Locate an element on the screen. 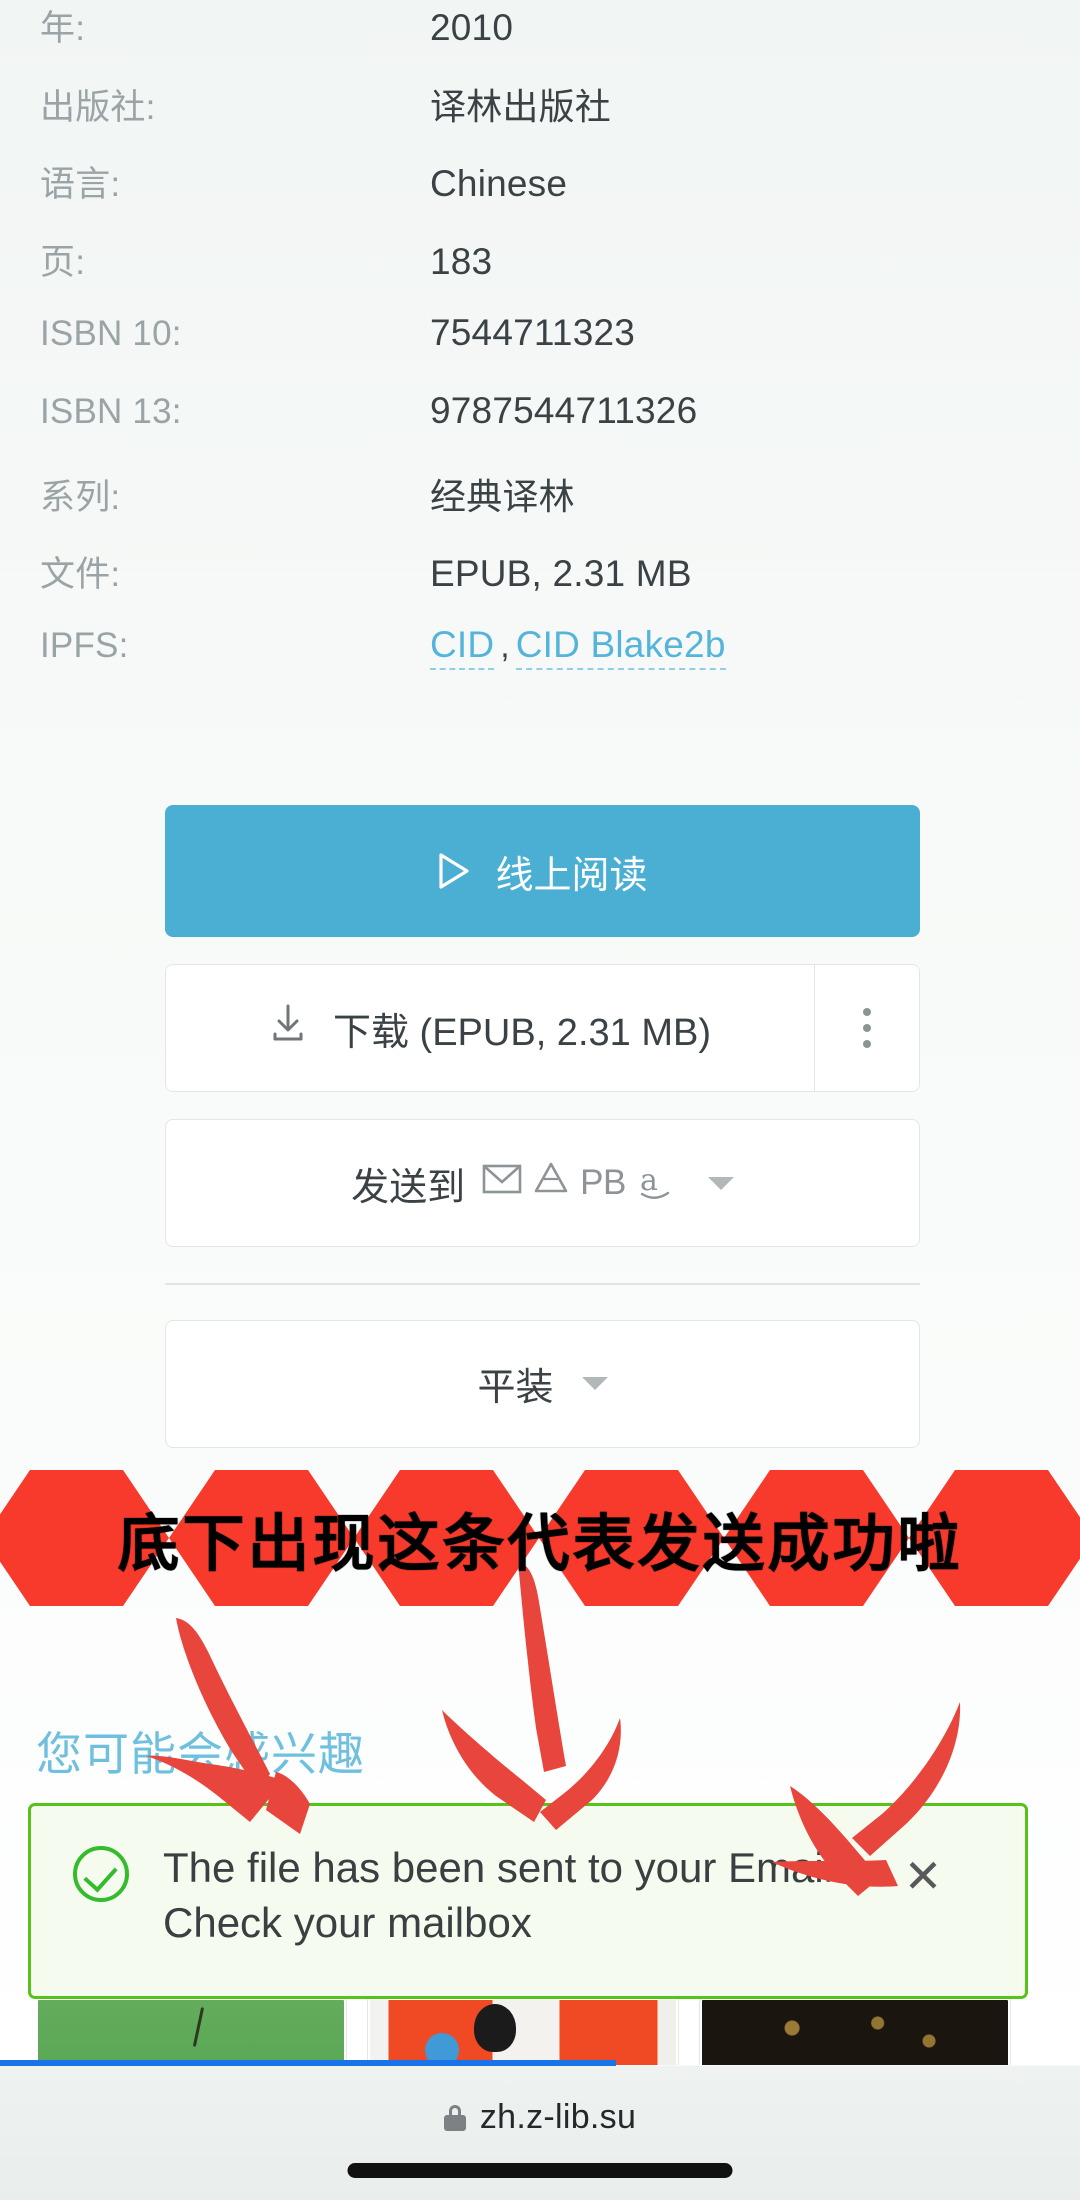  browser-address-bar: zh.z-lib.su is located at coordinates (540, 2133).